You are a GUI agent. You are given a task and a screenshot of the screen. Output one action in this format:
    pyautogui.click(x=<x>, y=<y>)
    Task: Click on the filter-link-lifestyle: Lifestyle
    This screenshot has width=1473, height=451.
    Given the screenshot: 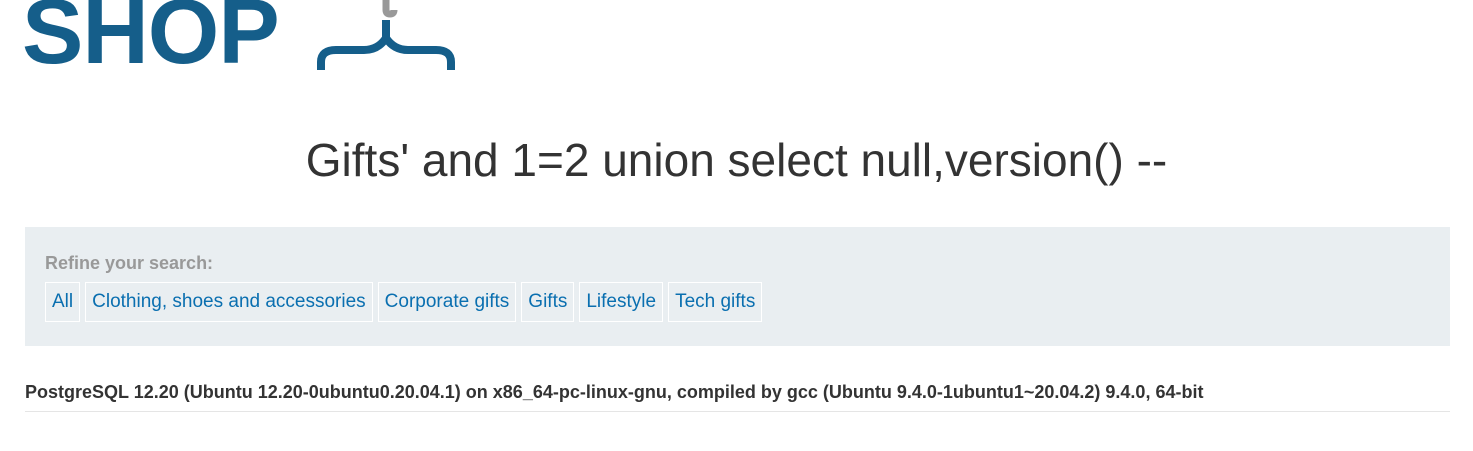 What is the action you would take?
    pyautogui.click(x=621, y=302)
    